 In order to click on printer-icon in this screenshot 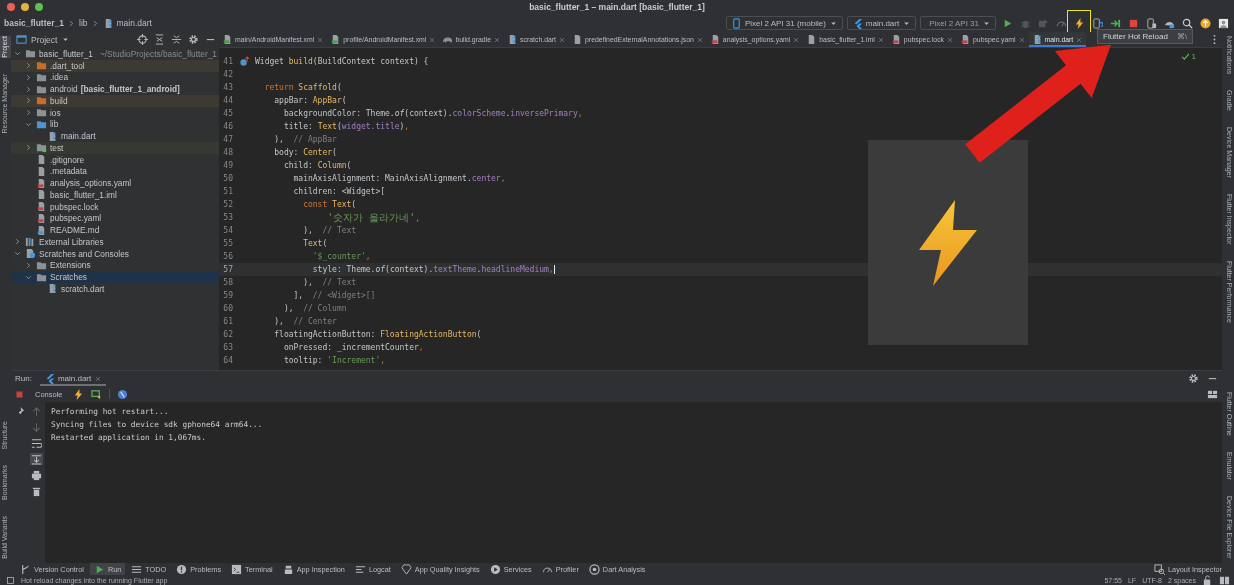, I will do `click(36, 475)`.